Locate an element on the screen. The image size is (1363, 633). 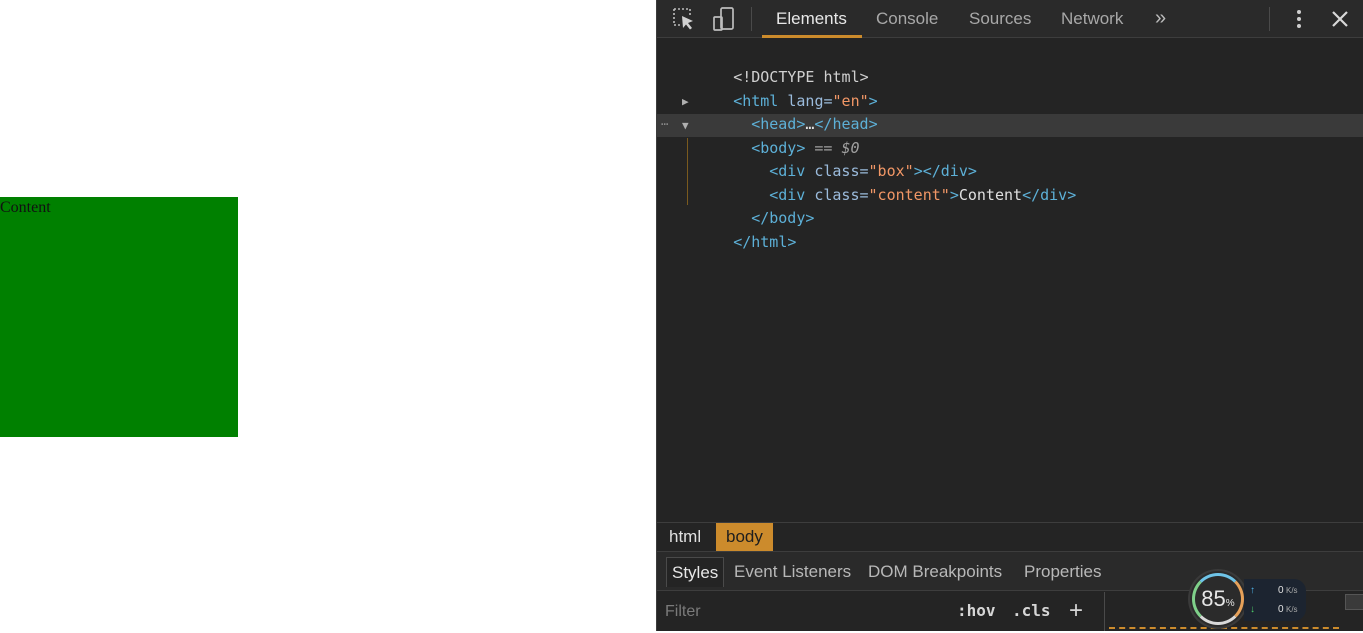
more-tabs-icon: » is located at coordinates (1160, 19).